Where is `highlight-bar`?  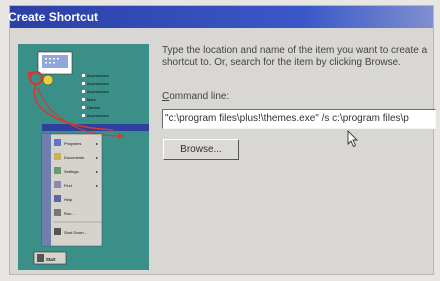
highlight-bar is located at coordinates (95, 127).